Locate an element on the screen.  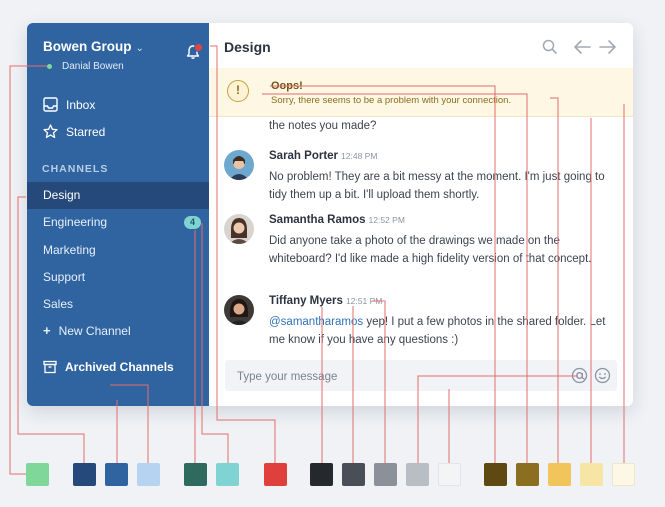
inbox-icon is located at coordinates (50, 104).